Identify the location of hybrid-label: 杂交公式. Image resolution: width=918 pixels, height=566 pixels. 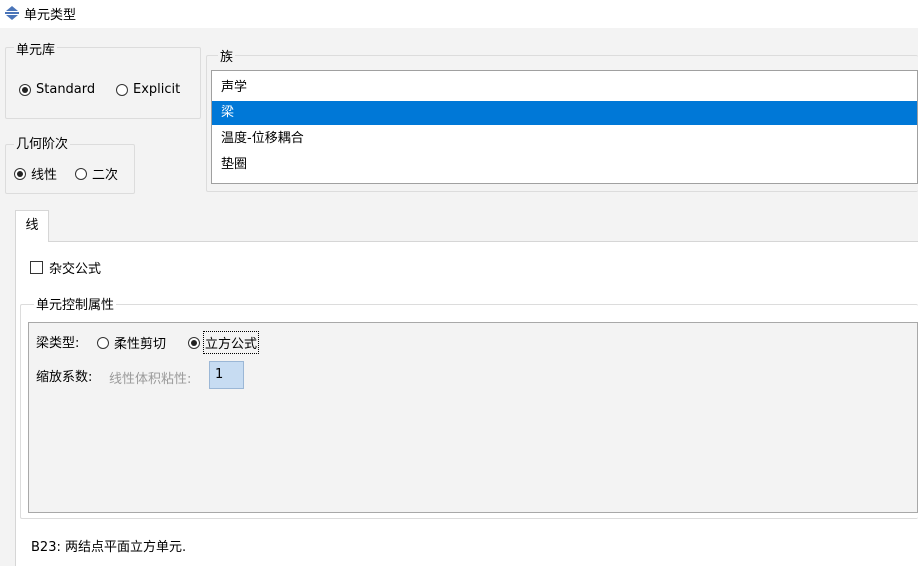
(75, 269).